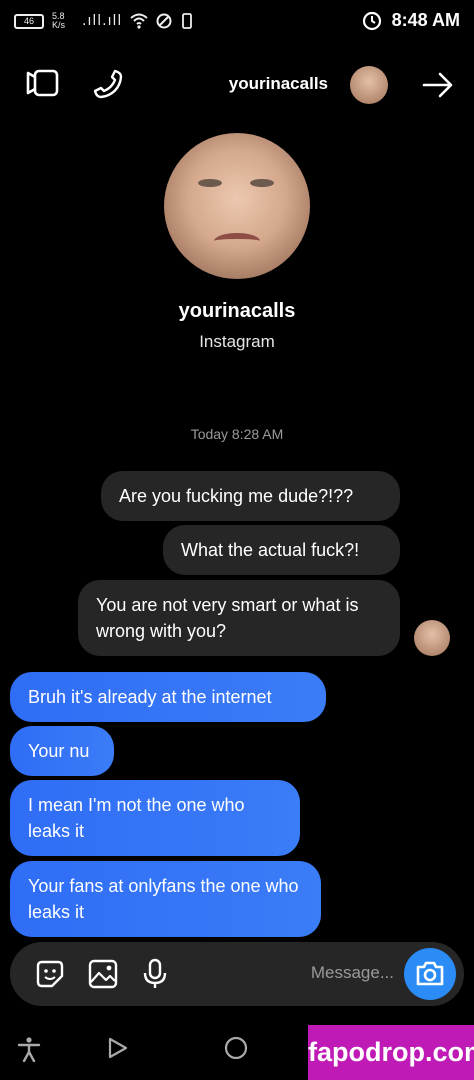 Image resolution: width=474 pixels, height=1080 pixels. I want to click on phone-call-icon, so click(108, 84).